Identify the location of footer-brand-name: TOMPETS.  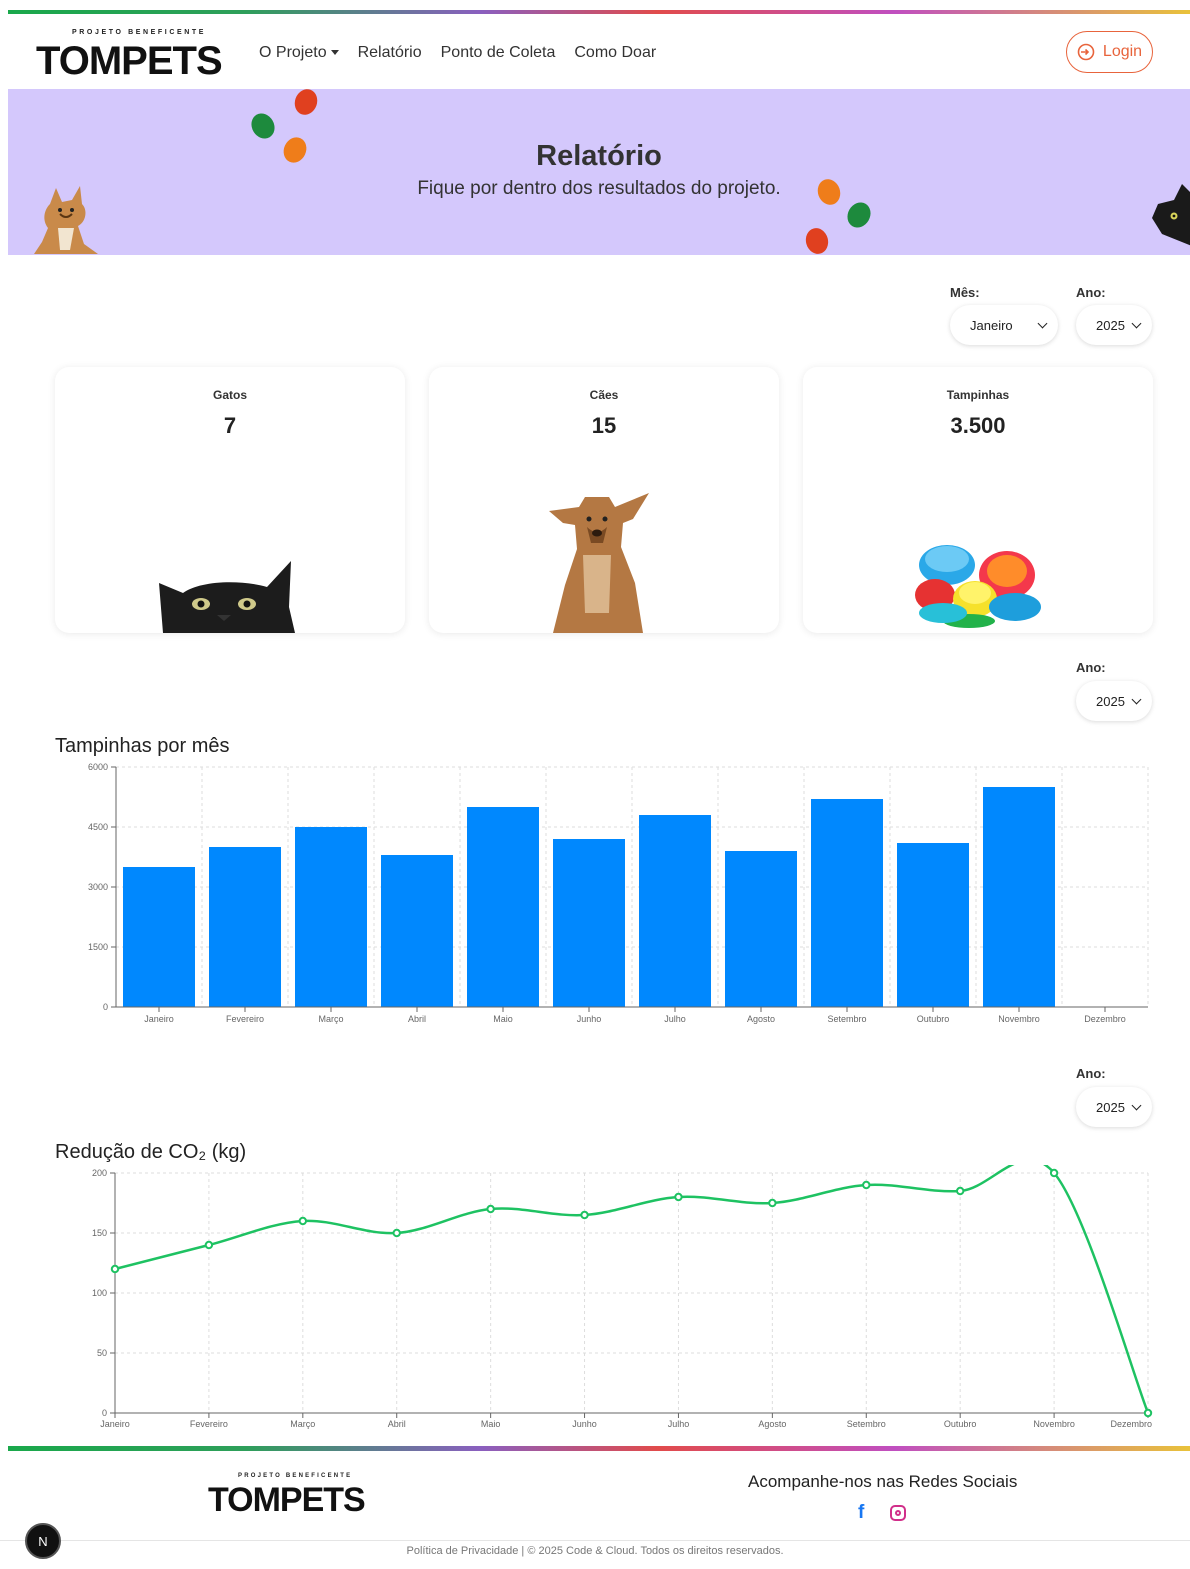
(287, 1500).